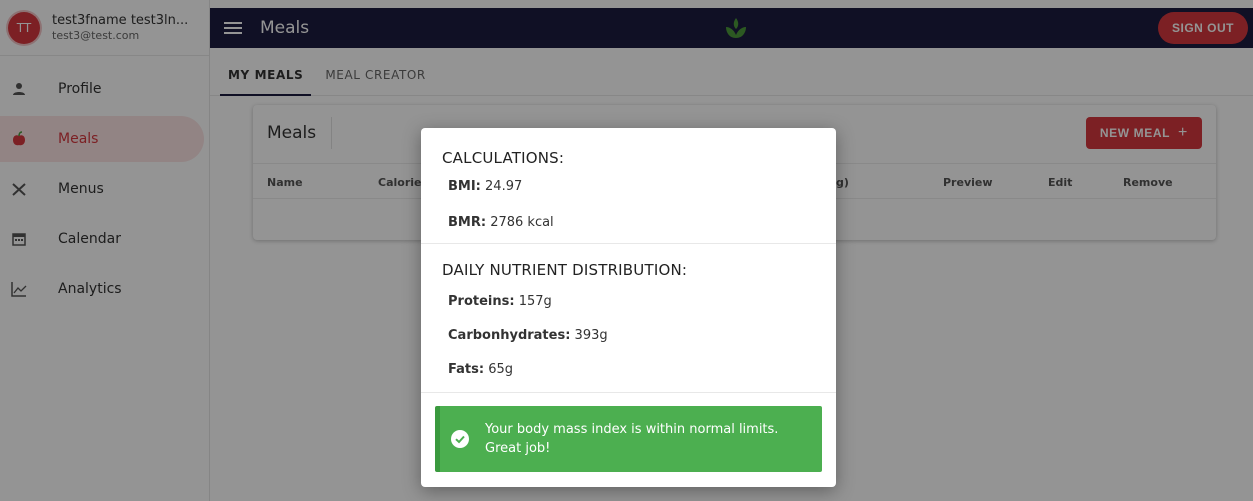 This screenshot has width=1253, height=501. What do you see at coordinates (591, 335) in the screenshot?
I see `carbs-value: 393g` at bounding box center [591, 335].